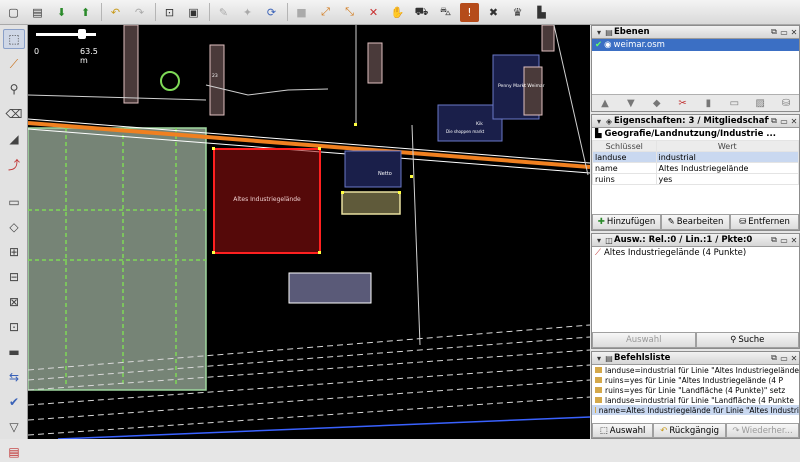 This screenshot has height=462, width=800. I want to click on selection-item: ⟋ Altes Industriegelände (4 Punkte), so click(695, 253).